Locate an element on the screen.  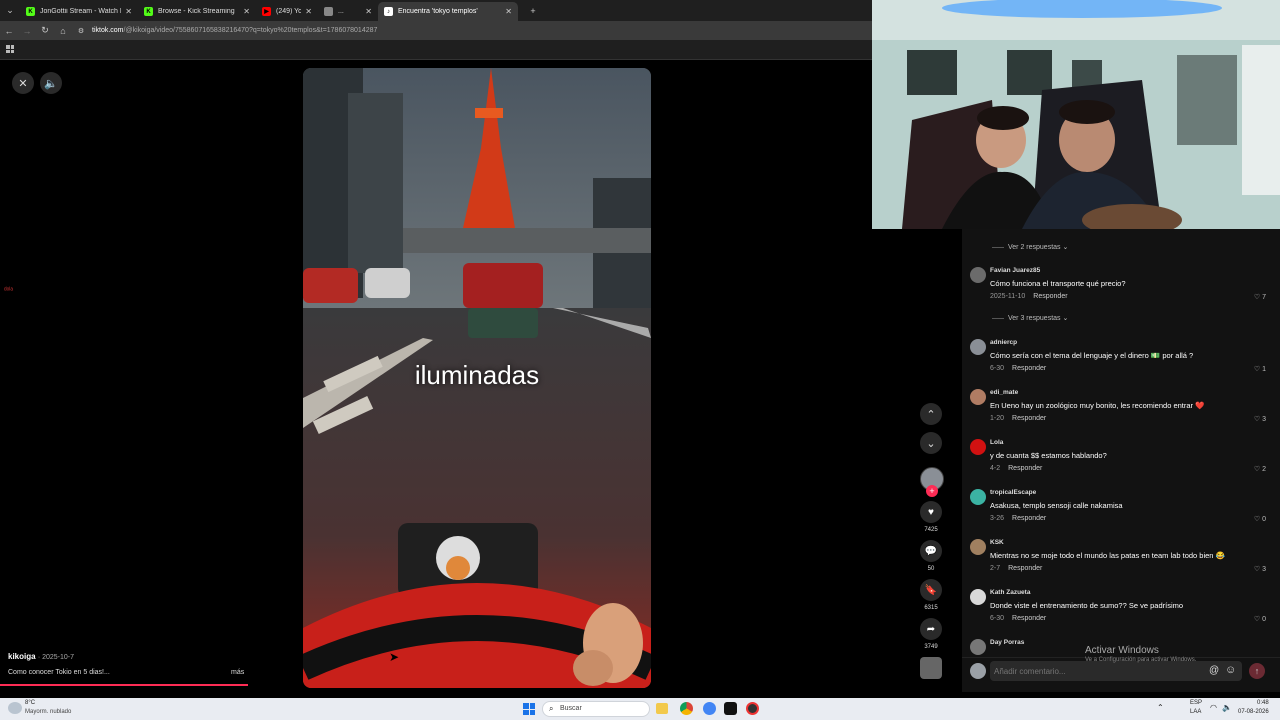
wifi-icon: ◠ is located at coordinates (1213, 707).